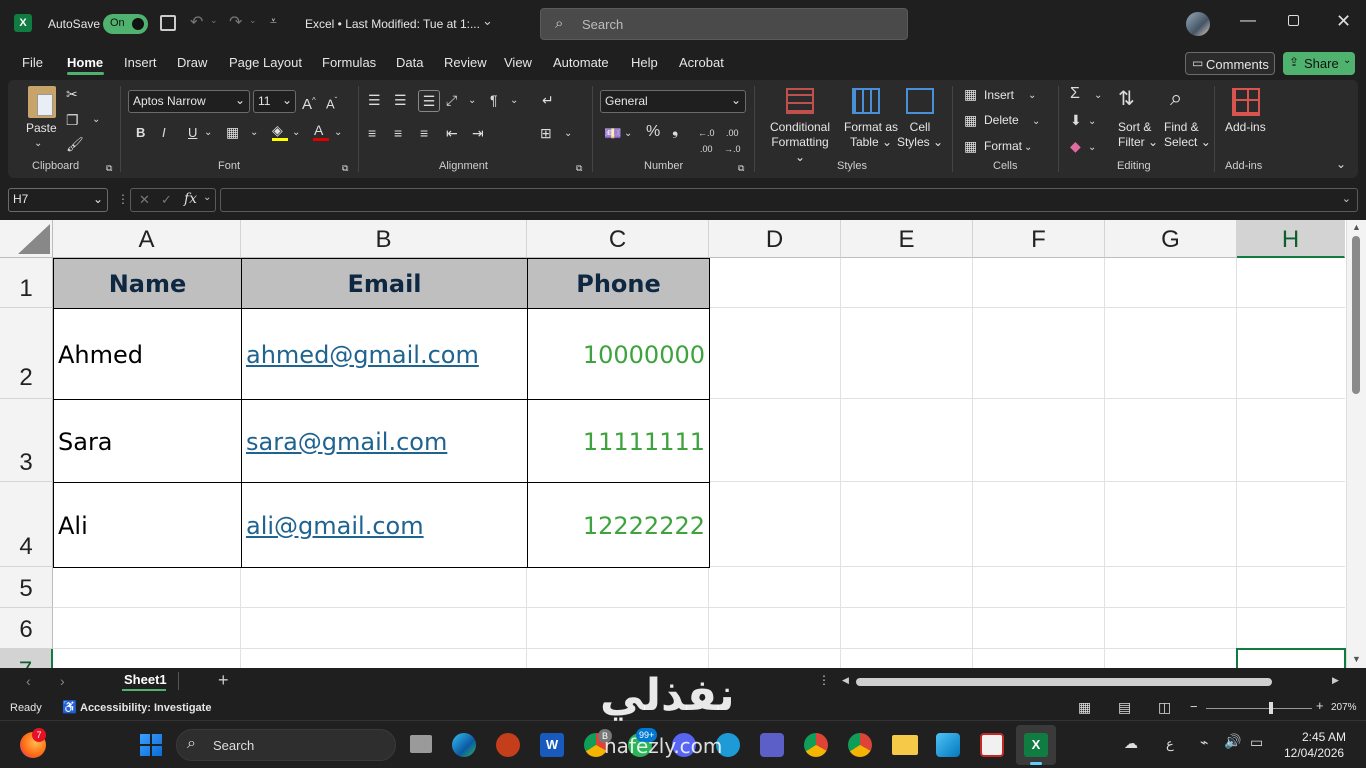 The height and width of the screenshot is (768, 1366). Describe the element at coordinates (1324, 737) in the screenshot. I see `clock-time: 2:45 AM` at that location.